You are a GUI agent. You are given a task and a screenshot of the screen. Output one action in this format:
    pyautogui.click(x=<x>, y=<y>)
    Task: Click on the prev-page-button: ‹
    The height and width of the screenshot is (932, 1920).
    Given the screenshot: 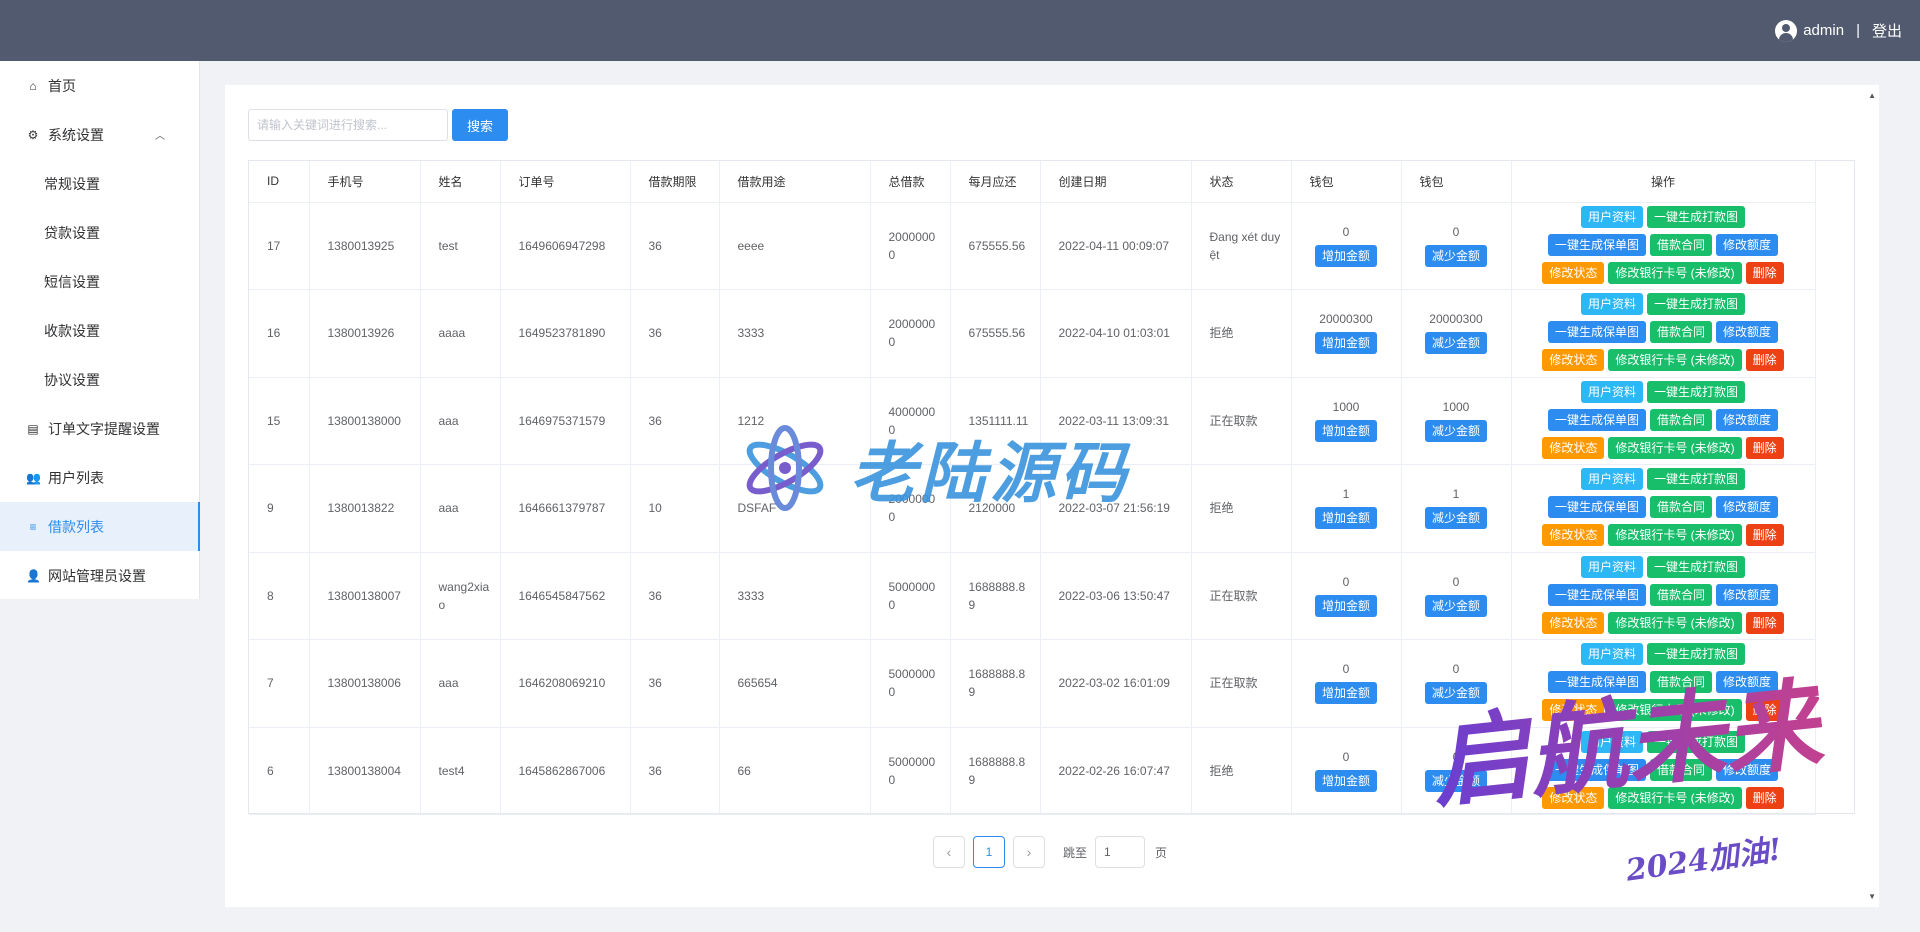 What is the action you would take?
    pyautogui.click(x=949, y=852)
    